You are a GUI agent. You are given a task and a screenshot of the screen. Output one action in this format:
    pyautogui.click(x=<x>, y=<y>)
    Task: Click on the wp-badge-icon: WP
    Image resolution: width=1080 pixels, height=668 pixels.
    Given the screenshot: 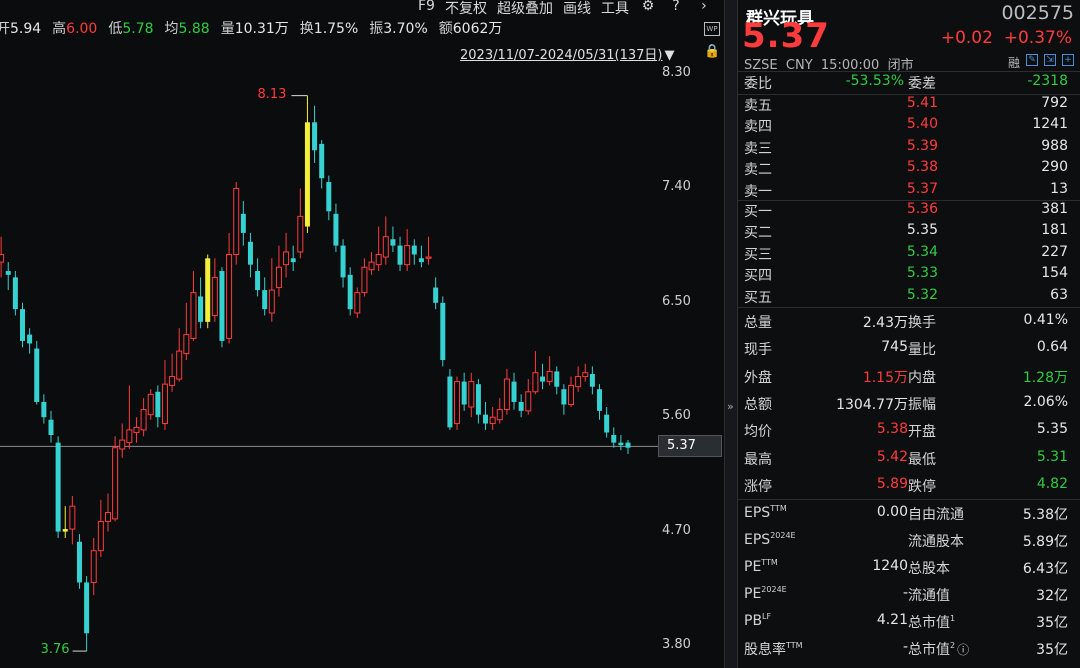 What is the action you would take?
    pyautogui.click(x=712, y=29)
    